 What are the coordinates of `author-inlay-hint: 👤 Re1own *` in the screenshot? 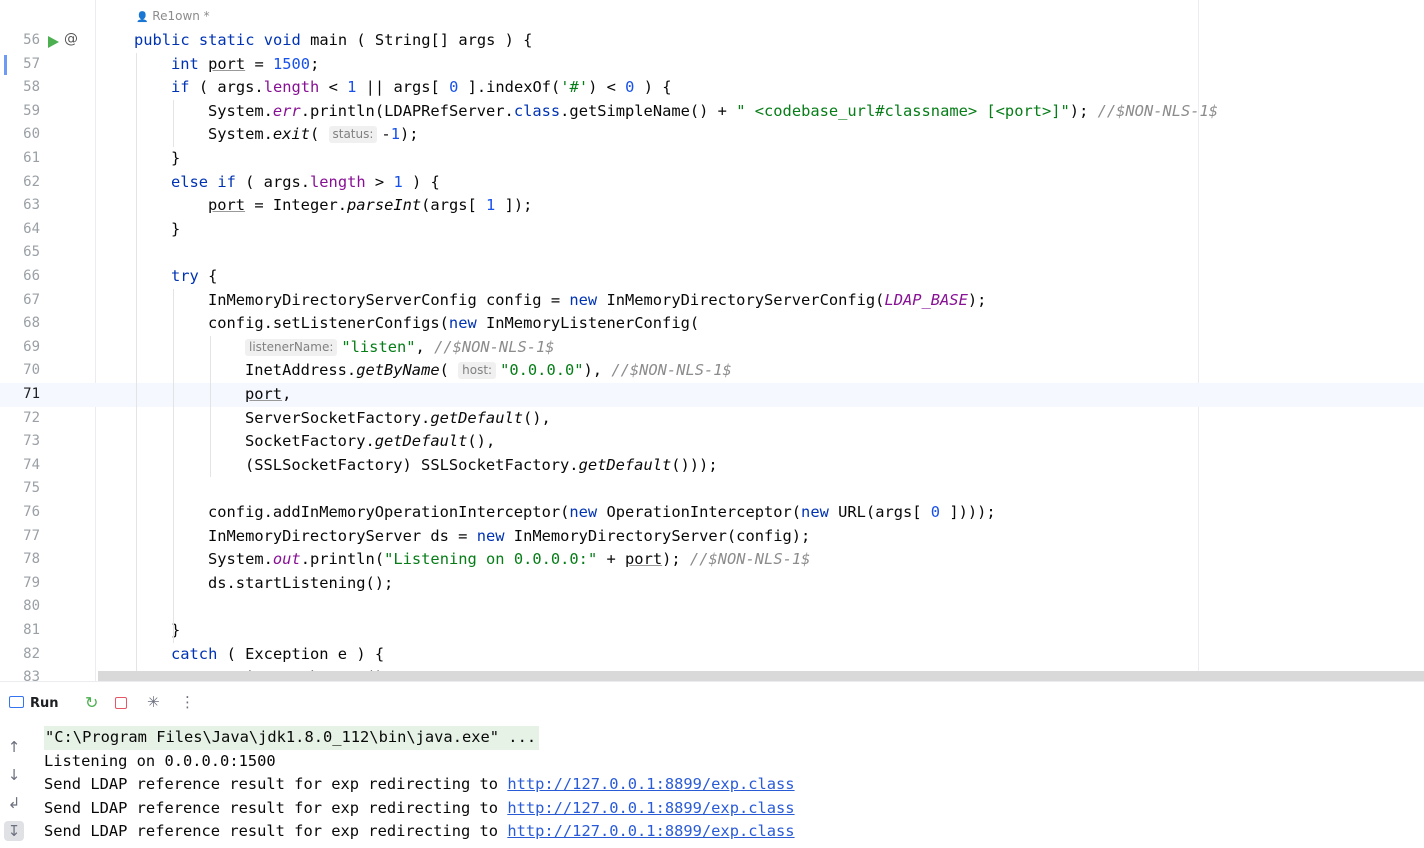 It's located at (173, 16).